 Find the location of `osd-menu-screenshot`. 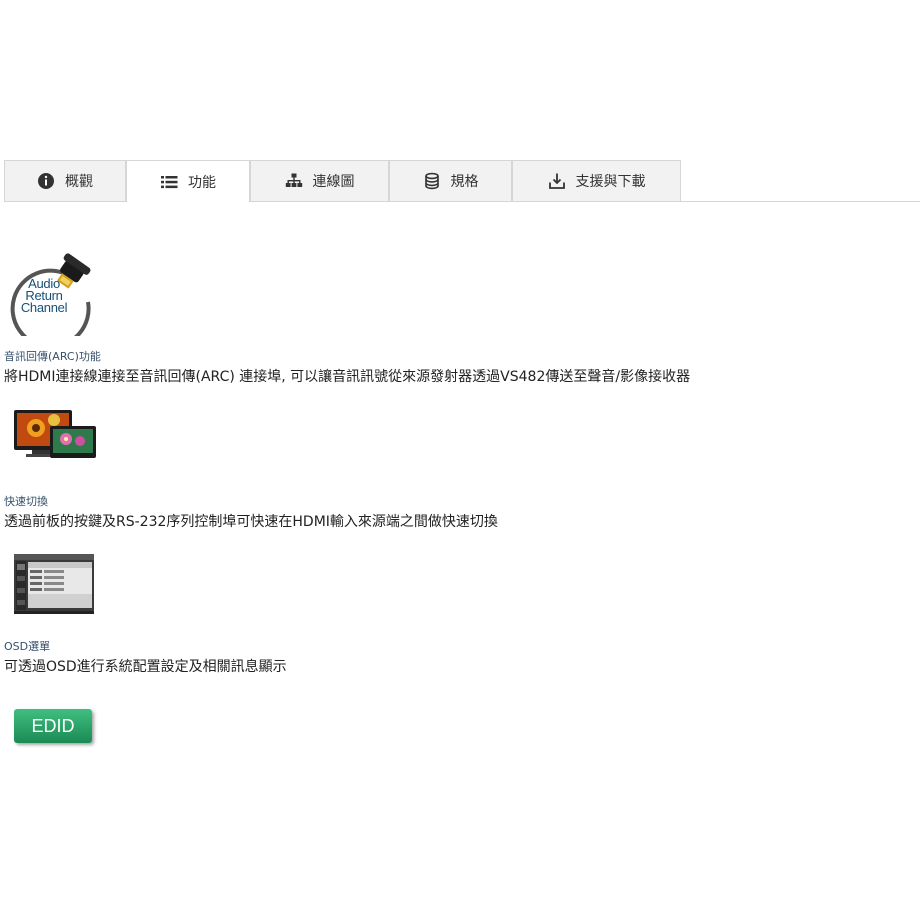

osd-menu-screenshot is located at coordinates (54, 584).